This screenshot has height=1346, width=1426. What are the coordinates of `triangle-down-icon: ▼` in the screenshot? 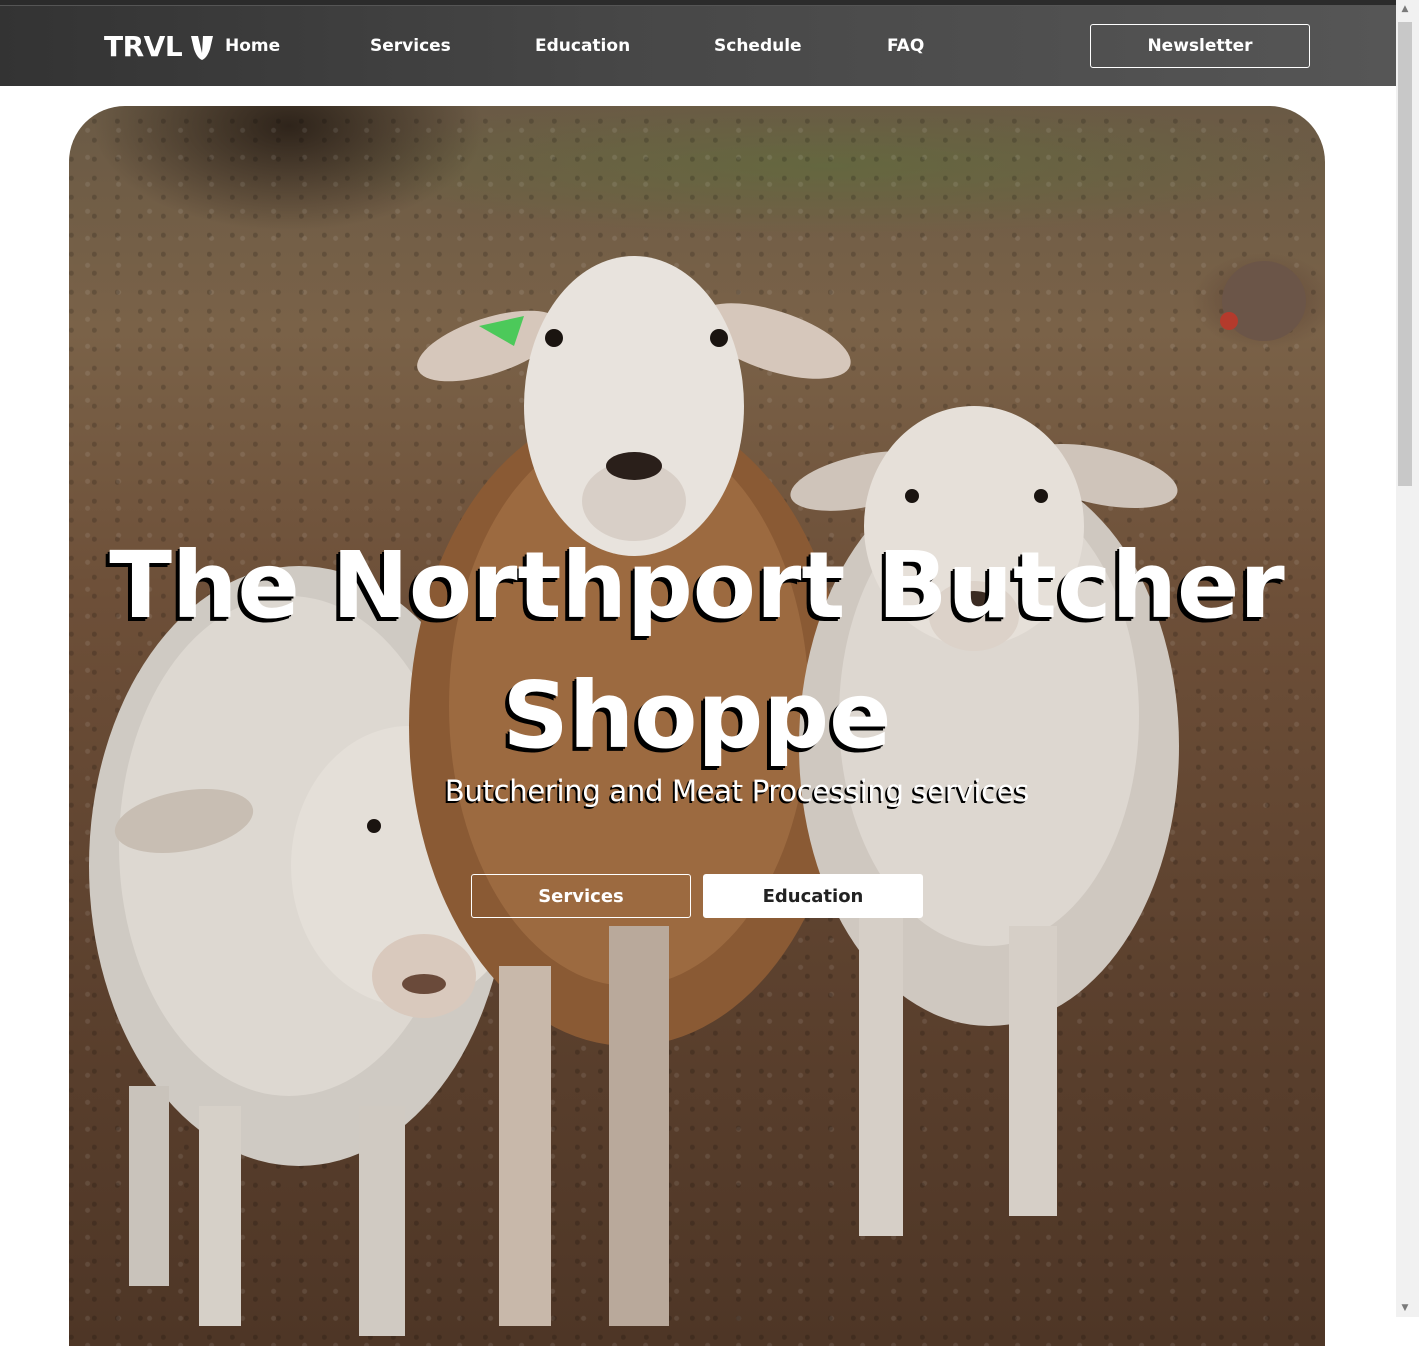 It's located at (1405, 1308).